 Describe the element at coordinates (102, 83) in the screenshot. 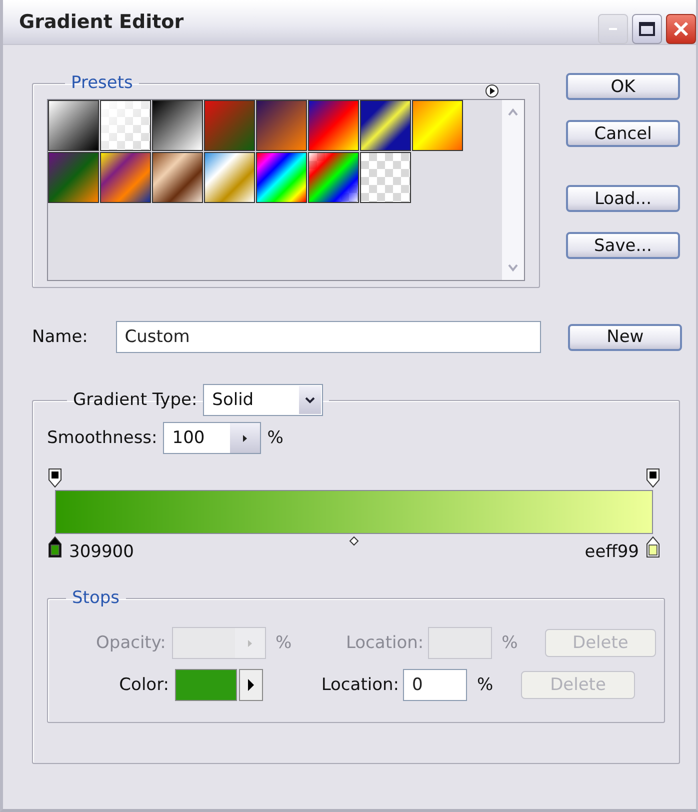

I see `group-label: Presets` at that location.